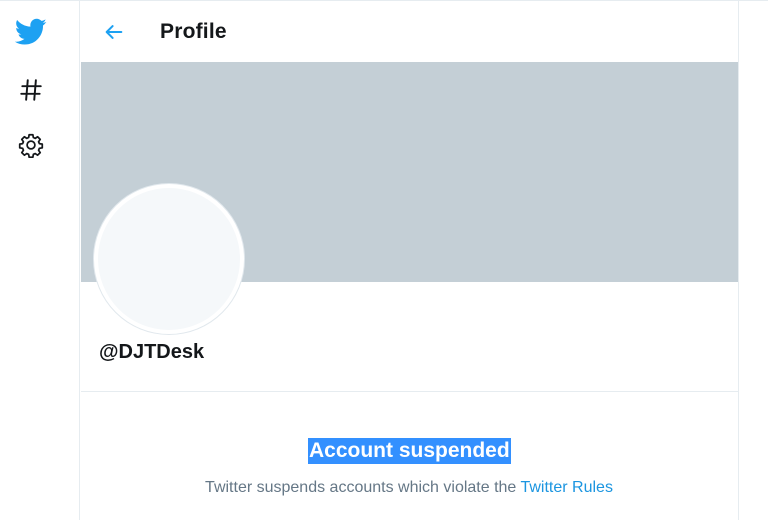 This screenshot has width=768, height=520. I want to click on back-arrow-icon, so click(114, 32).